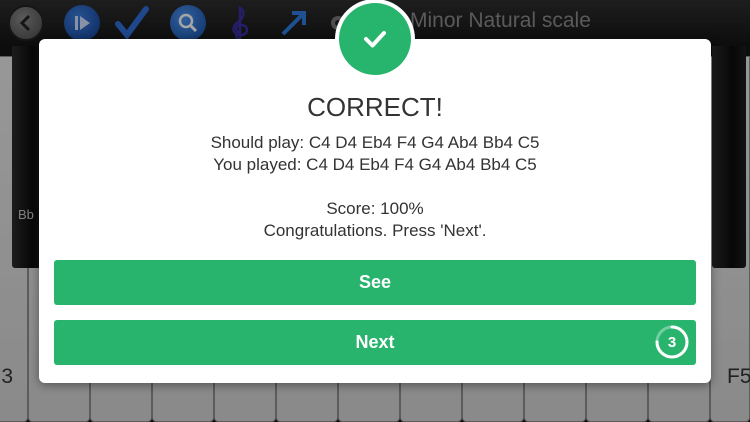 The width and height of the screenshot is (750, 422). I want to click on next-button: Next, so click(375, 342).